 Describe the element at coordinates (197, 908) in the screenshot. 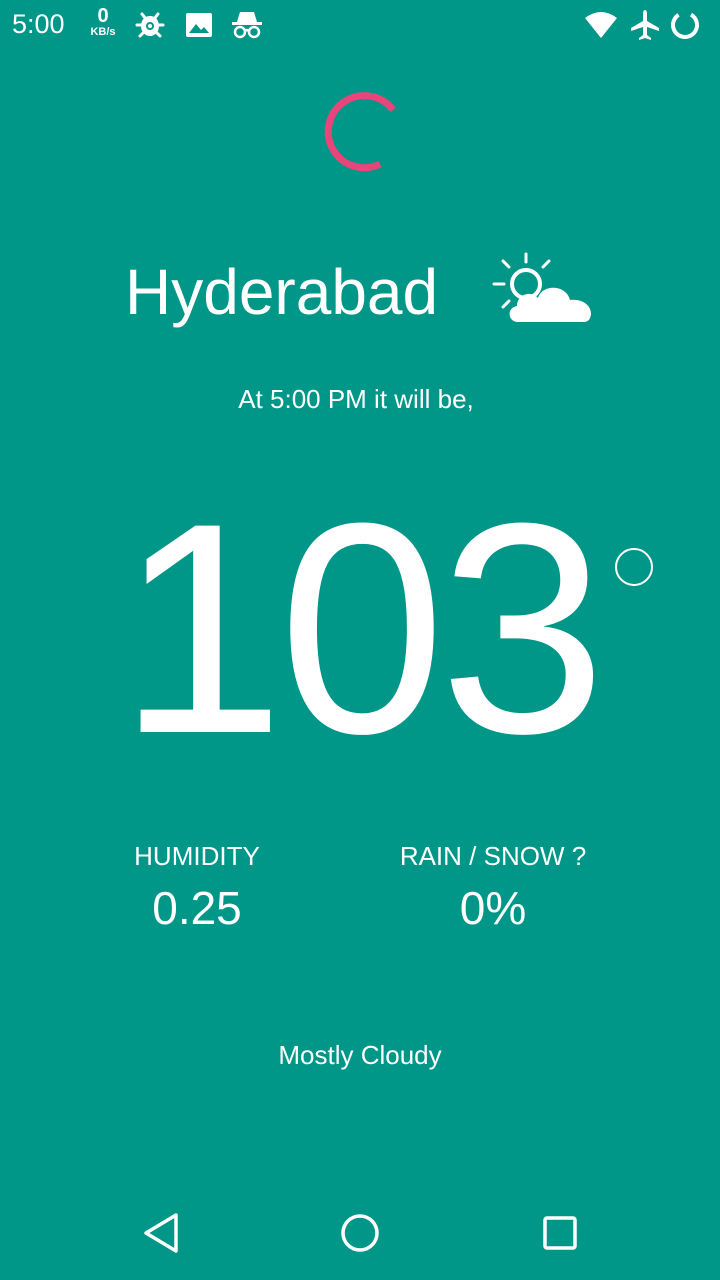

I see `humidity-value: 0.25` at that location.